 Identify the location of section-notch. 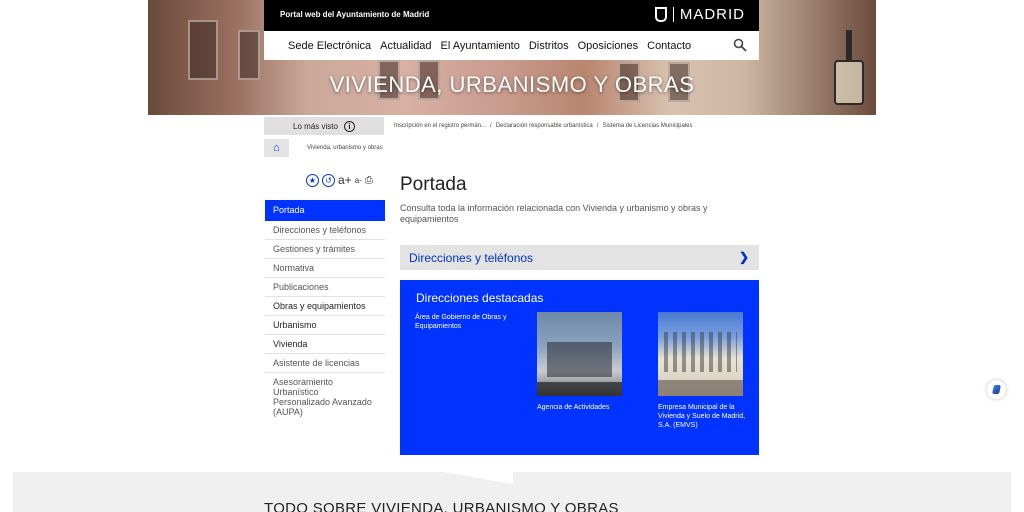
(478, 478).